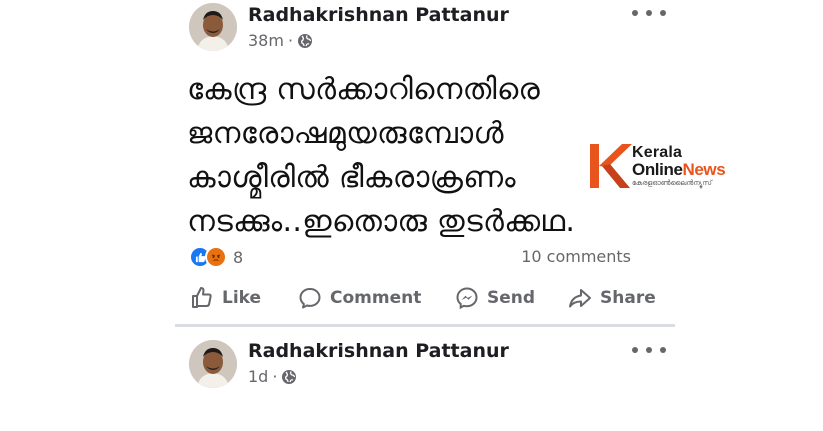 The width and height of the screenshot is (823, 431). I want to click on share-icon, so click(580, 298).